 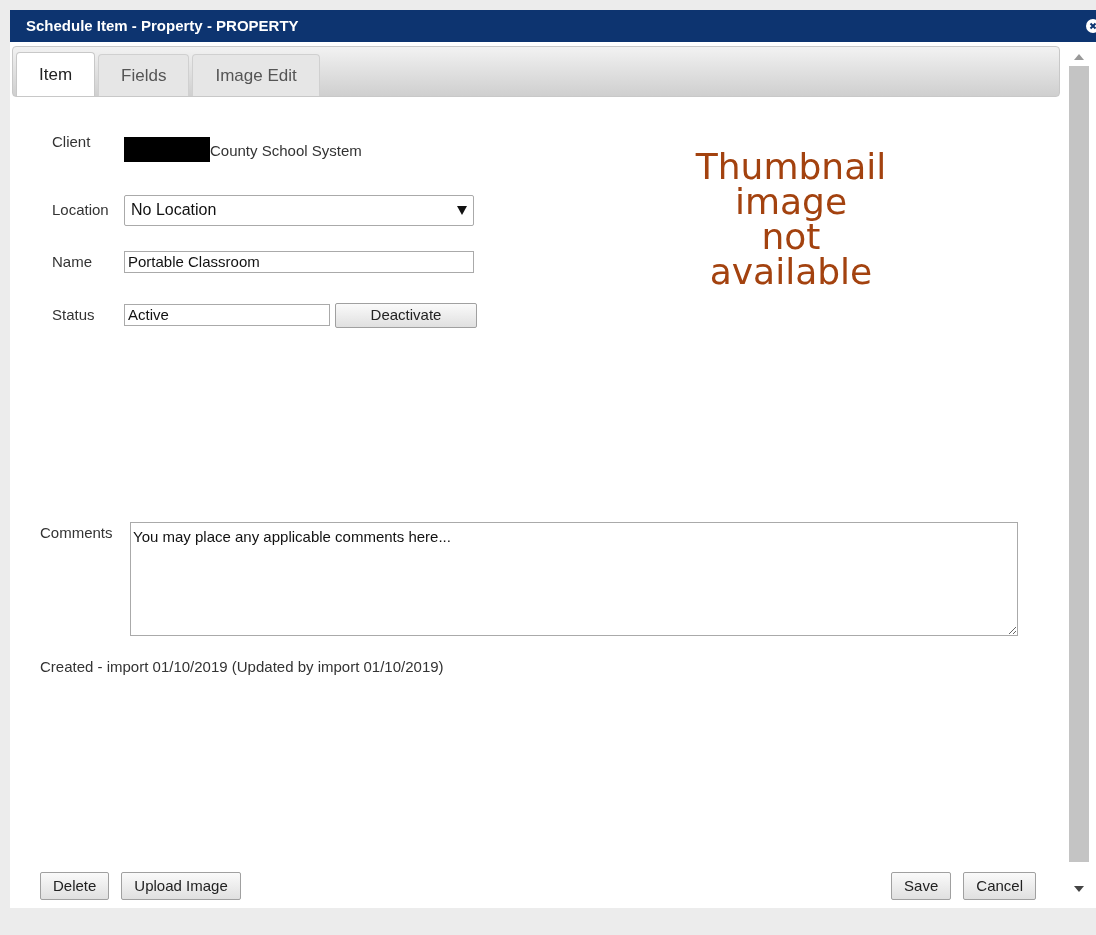 I want to click on client-label: Client, so click(x=72, y=142).